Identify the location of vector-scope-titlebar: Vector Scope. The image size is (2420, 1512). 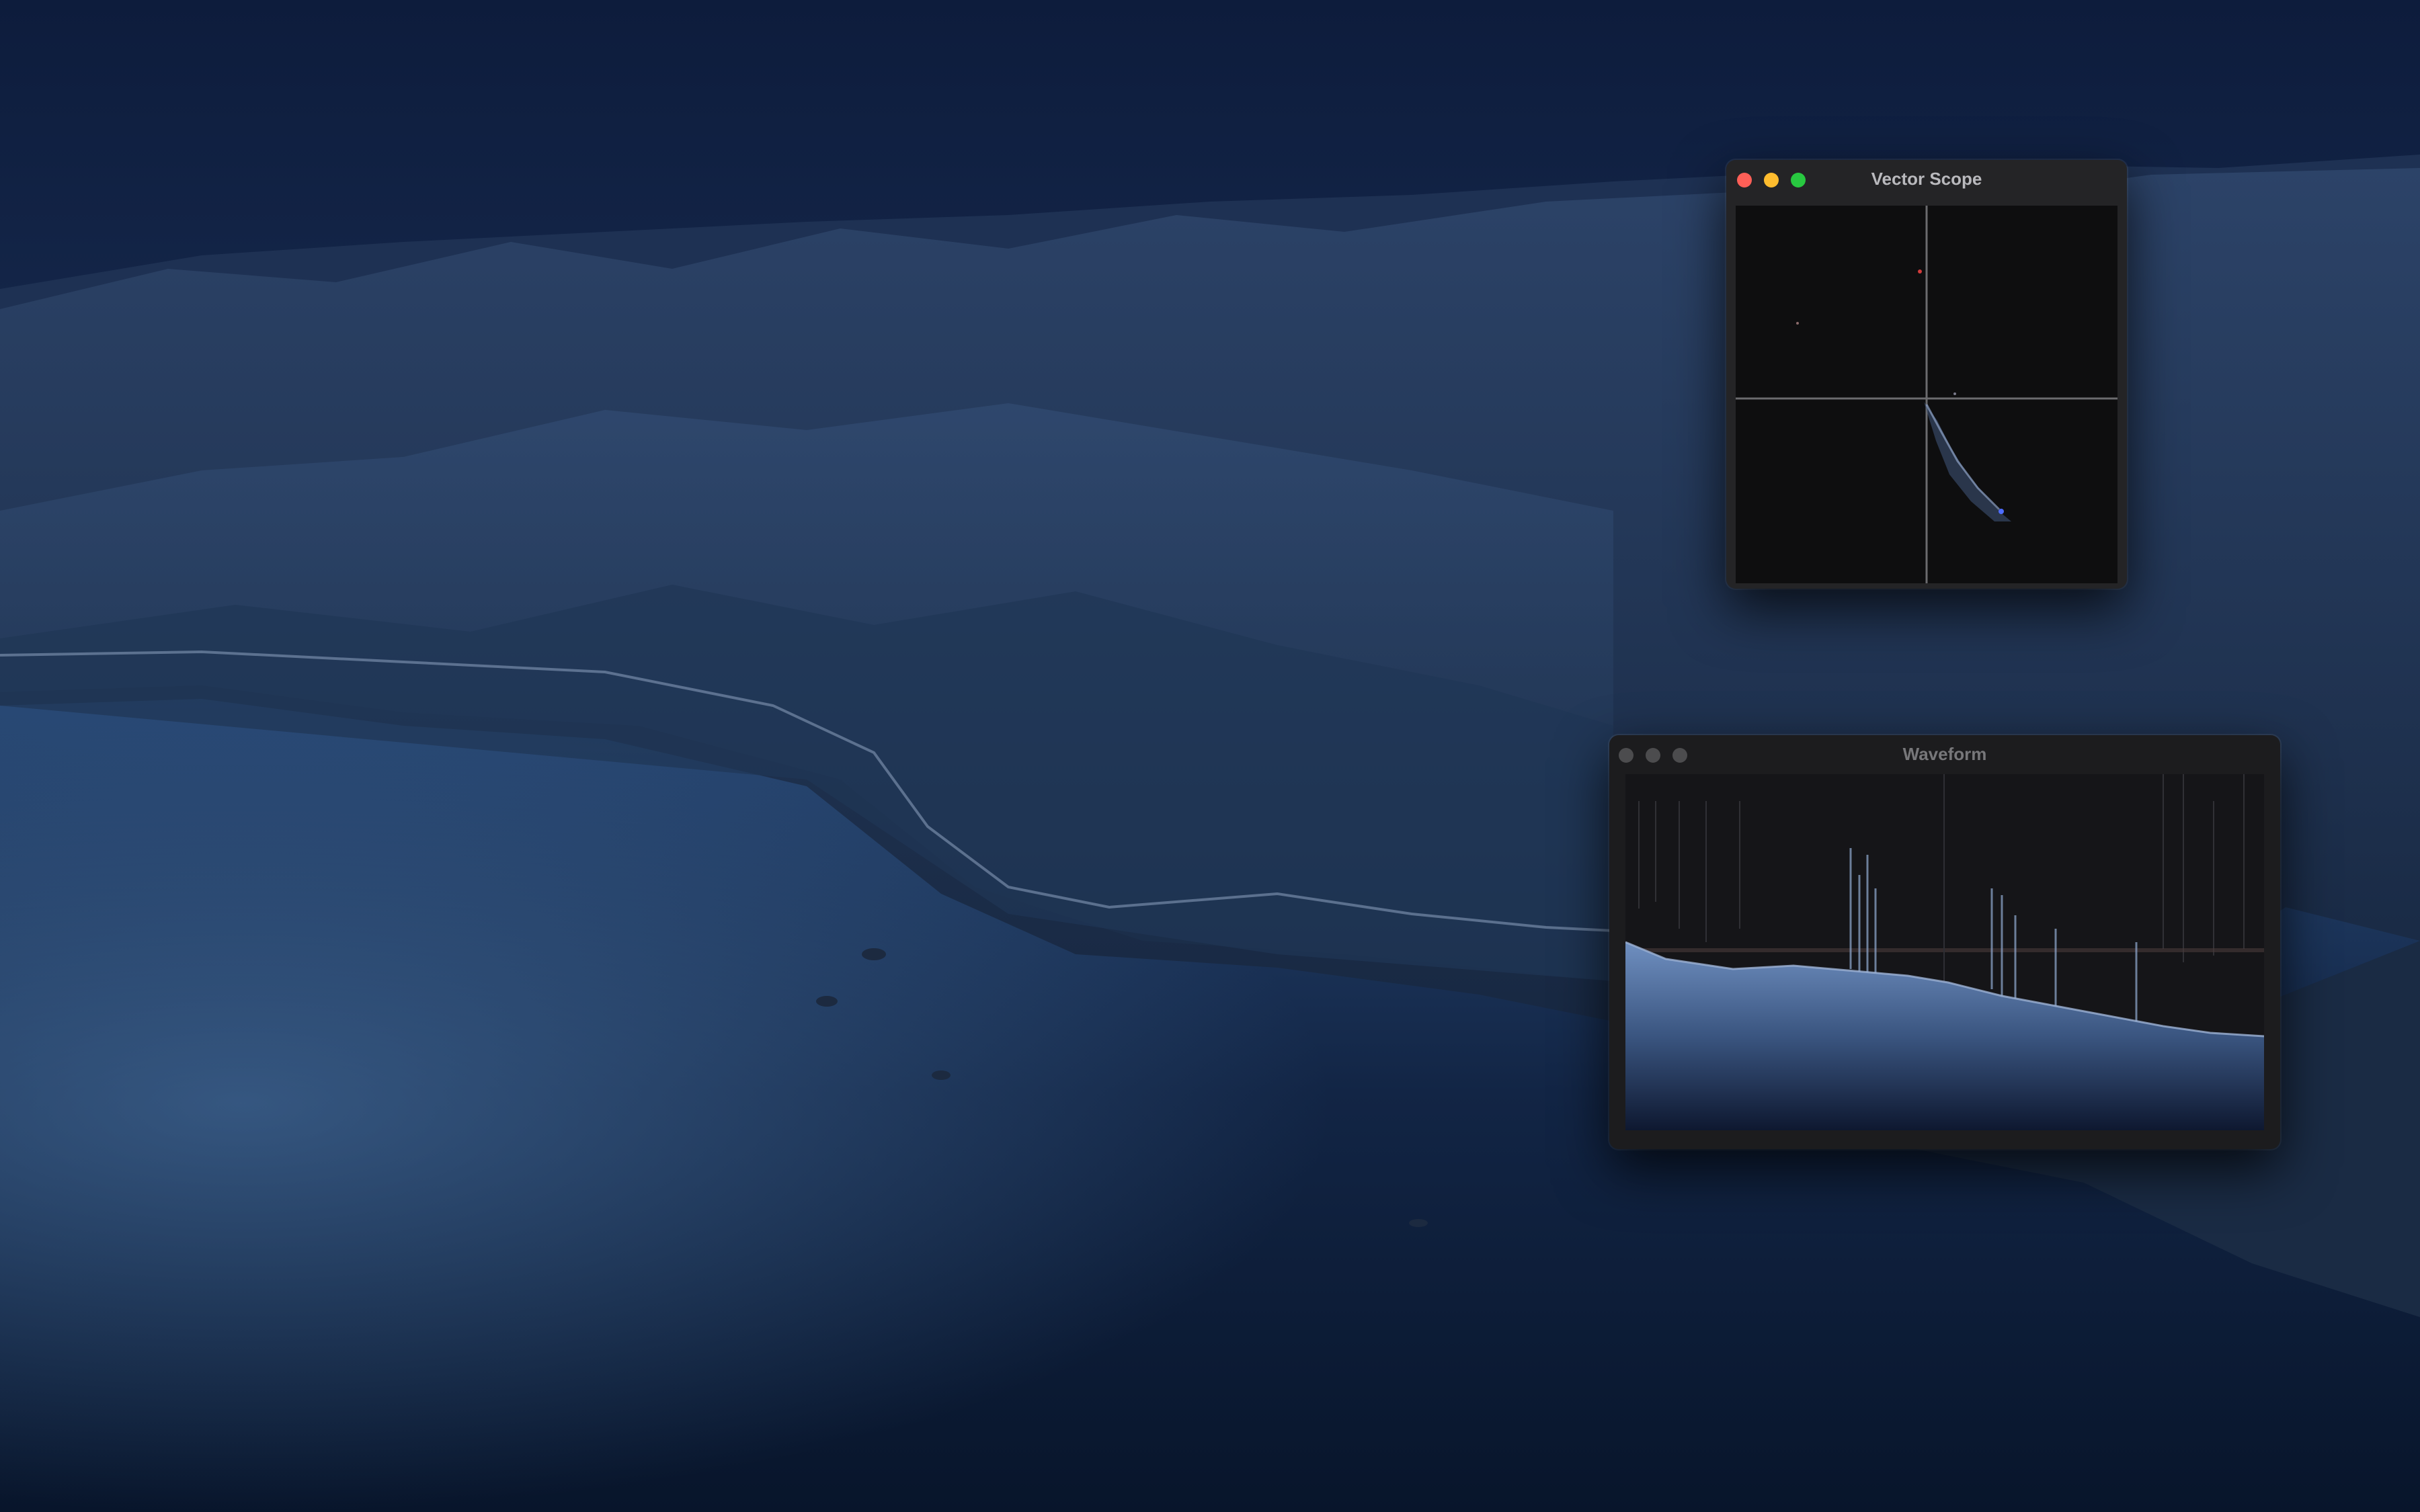
(1926, 179).